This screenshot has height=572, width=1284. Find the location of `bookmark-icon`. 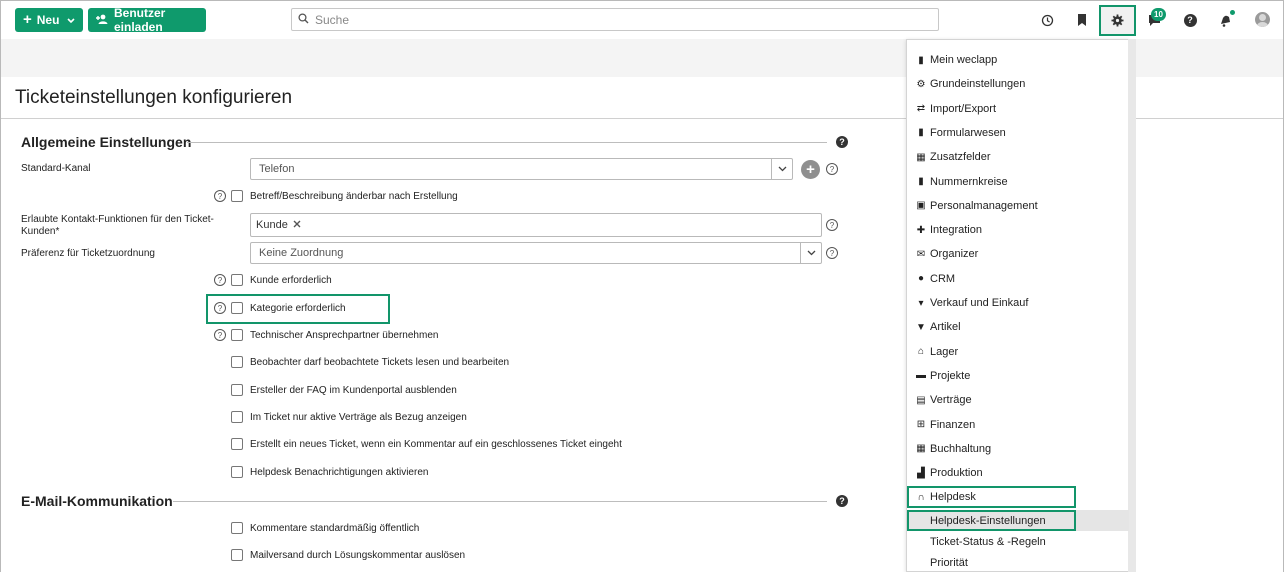

bookmark-icon is located at coordinates (1082, 20).